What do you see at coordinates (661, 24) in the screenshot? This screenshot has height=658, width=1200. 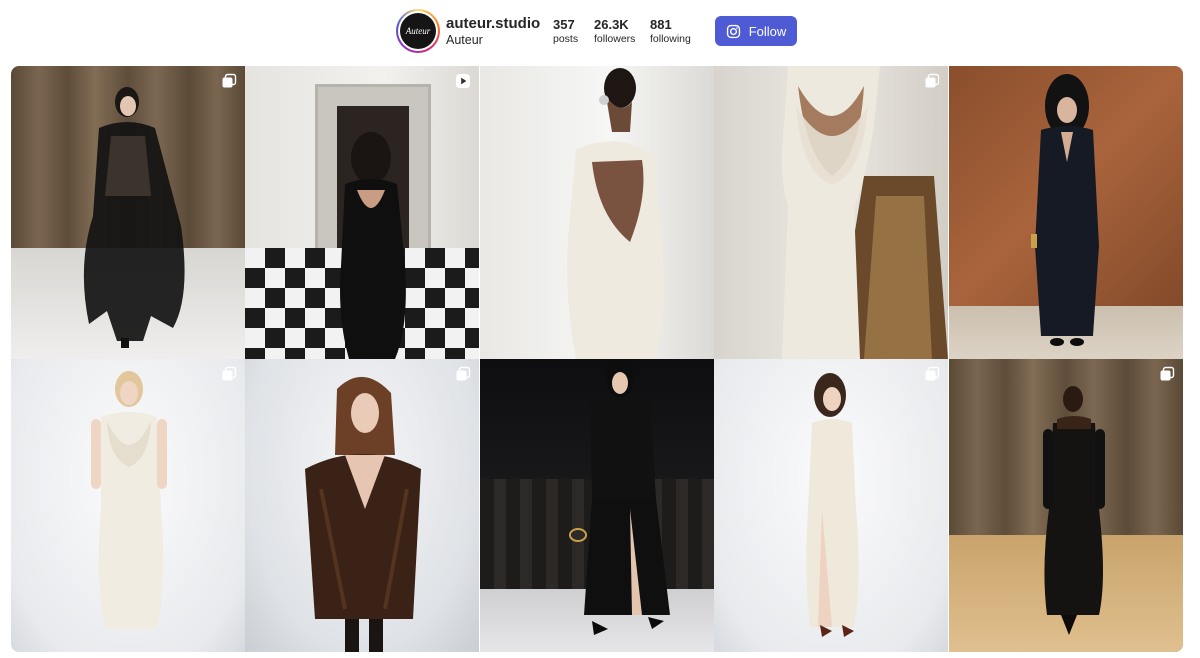 I see `stat-following-value: 881` at bounding box center [661, 24].